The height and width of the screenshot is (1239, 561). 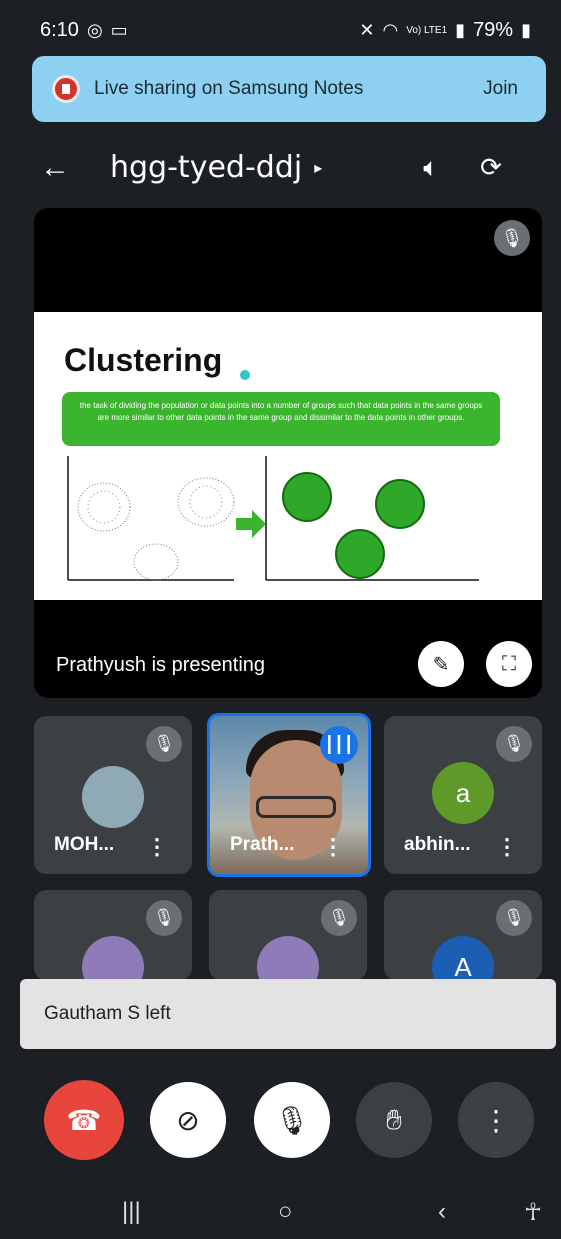 What do you see at coordinates (533, 1212) in the screenshot?
I see `accessibility-icon: ☥` at bounding box center [533, 1212].